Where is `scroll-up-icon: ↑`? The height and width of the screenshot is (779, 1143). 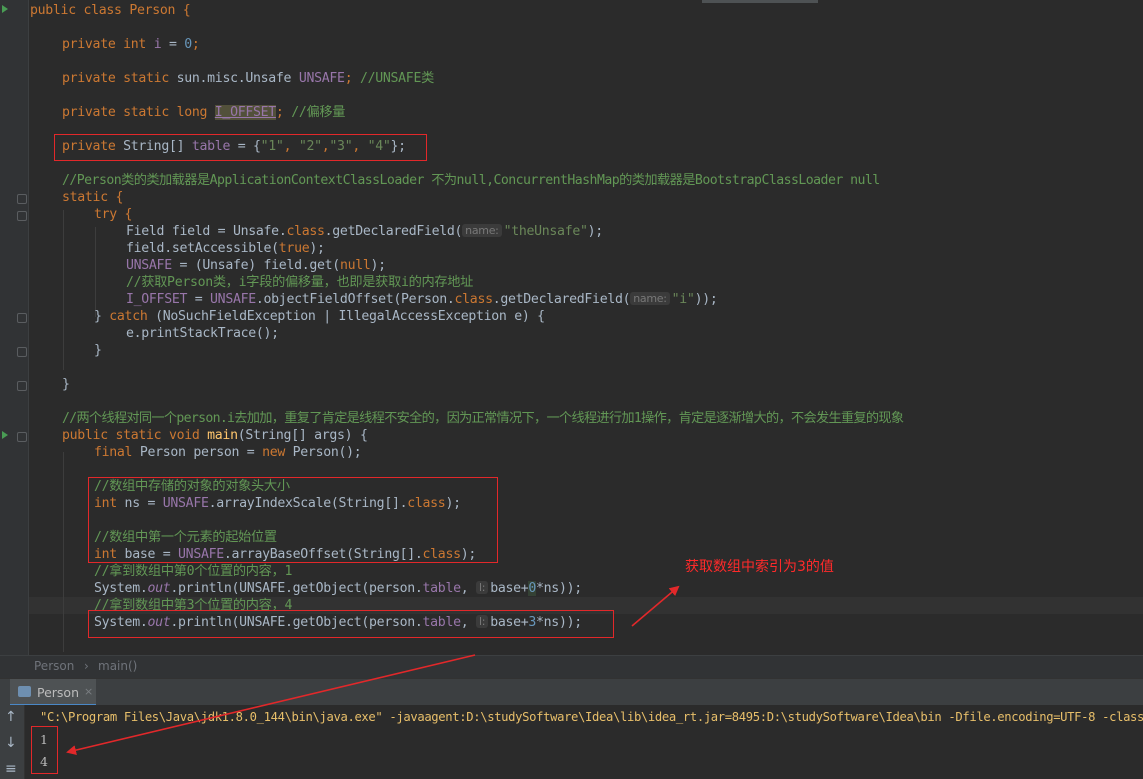
scroll-up-icon: ↑ is located at coordinates (11, 717).